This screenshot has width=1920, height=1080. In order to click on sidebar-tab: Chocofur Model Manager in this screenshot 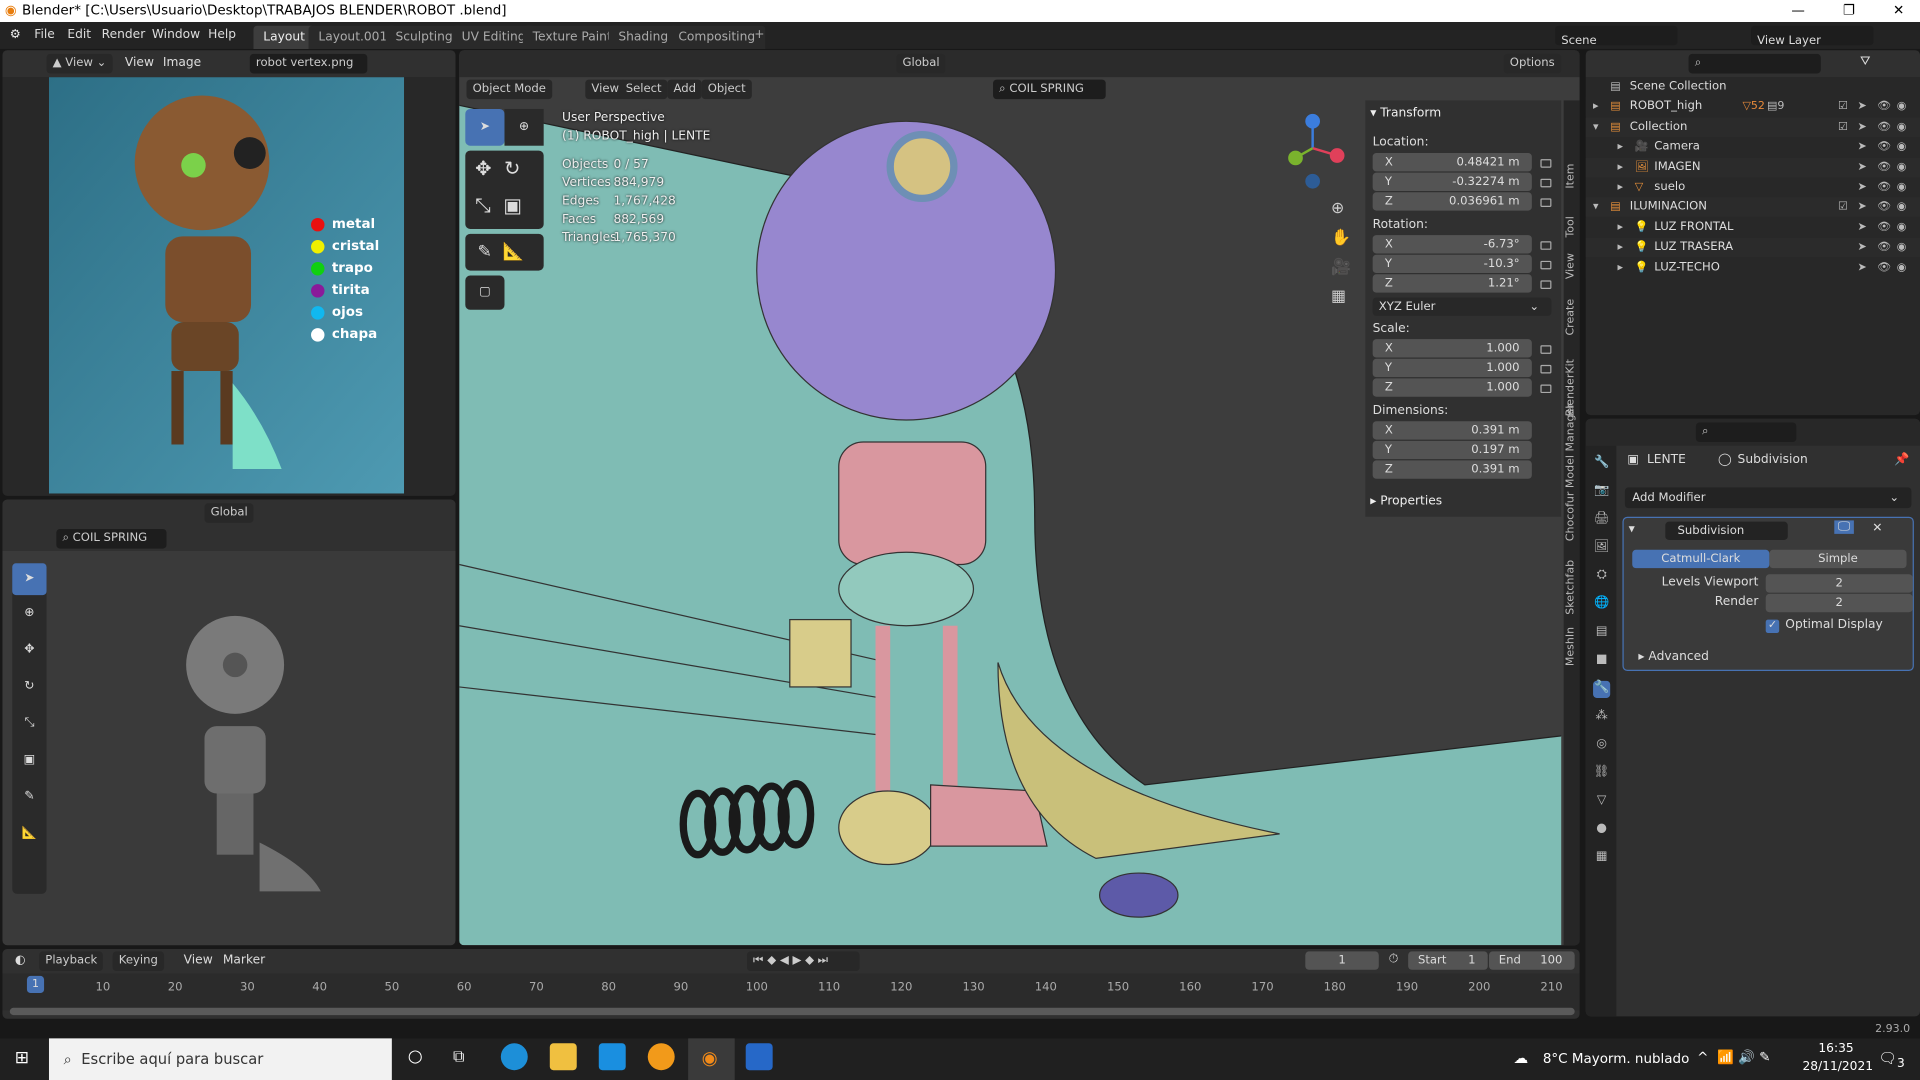, I will do `click(1571, 472)`.